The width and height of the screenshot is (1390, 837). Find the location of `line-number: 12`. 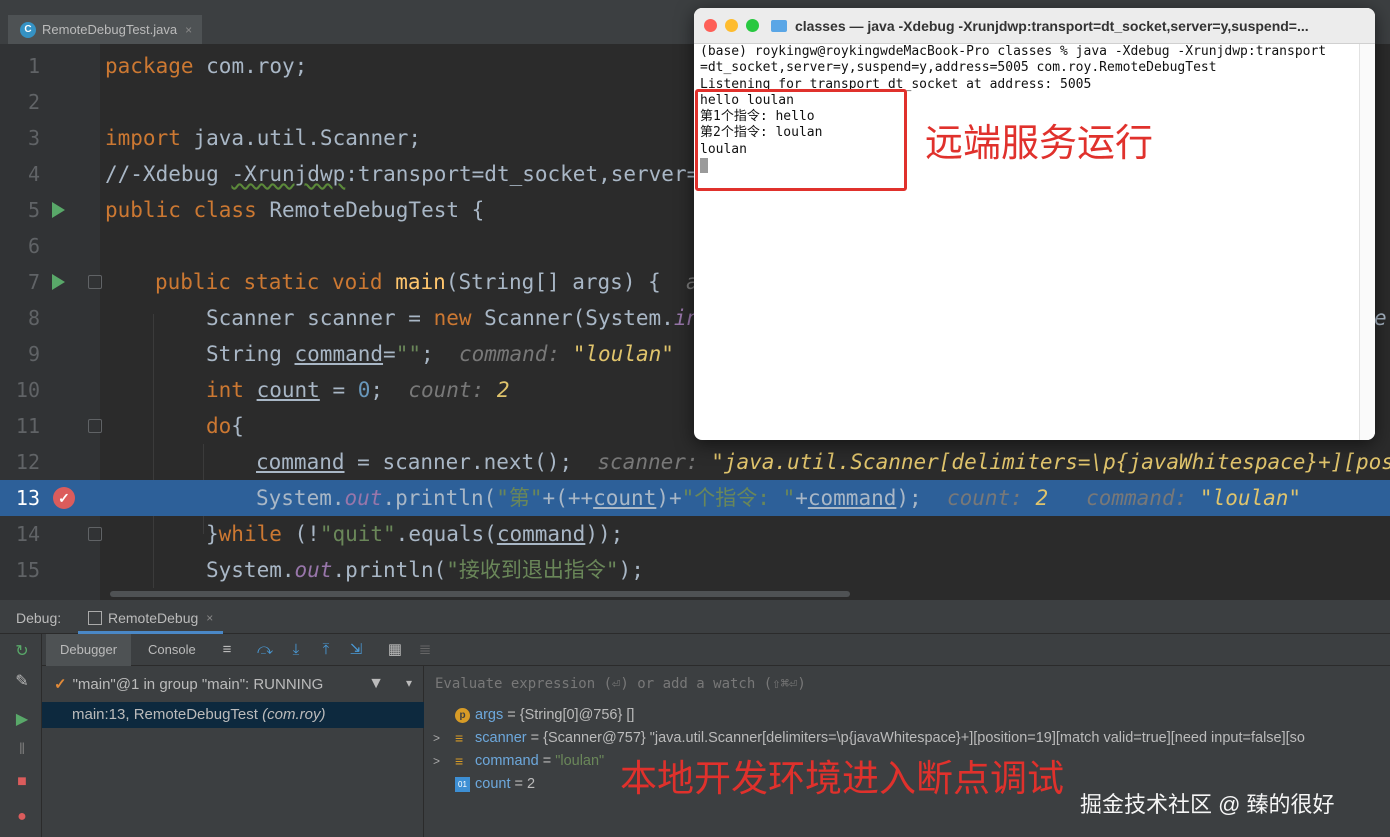

line-number: 12 is located at coordinates (27, 462).